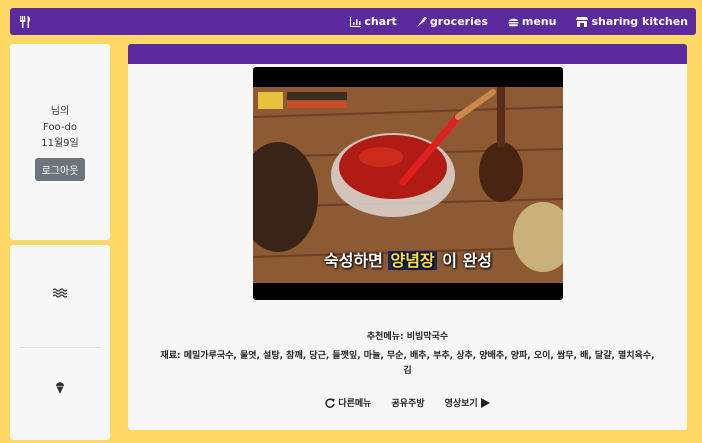 The image size is (702, 443). What do you see at coordinates (25, 22) in the screenshot?
I see `utensils-icon` at bounding box center [25, 22].